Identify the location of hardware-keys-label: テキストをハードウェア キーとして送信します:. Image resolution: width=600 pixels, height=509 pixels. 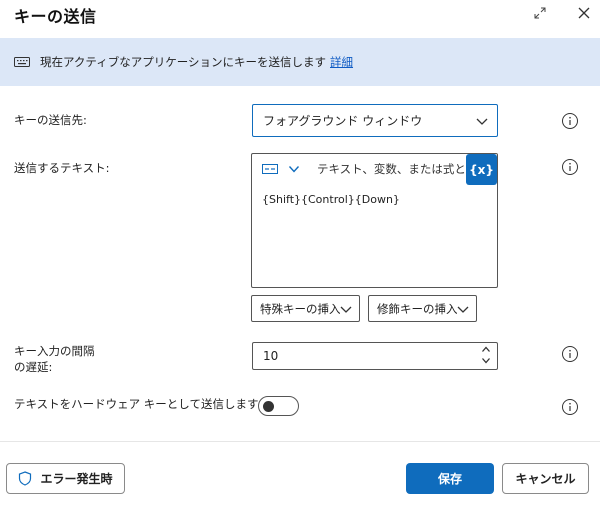
(138, 404).